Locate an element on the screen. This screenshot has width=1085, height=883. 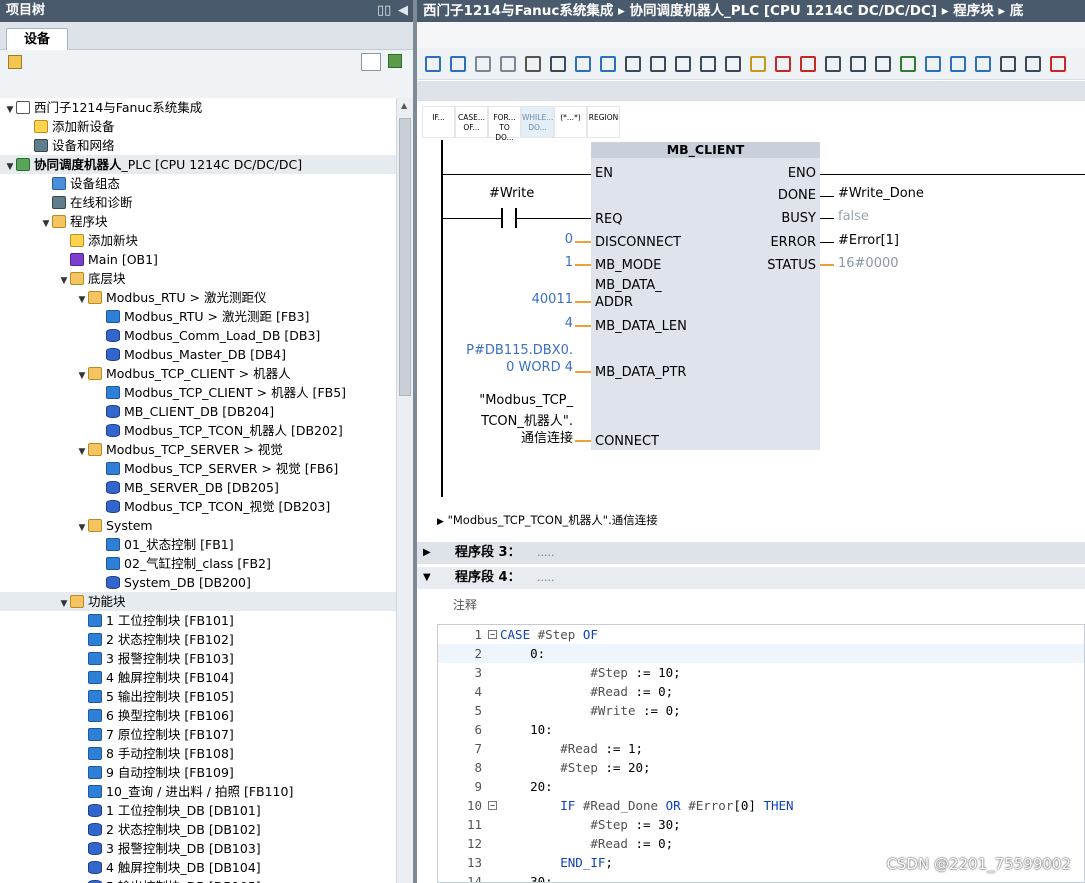
tree-item: ▼ 功能块 is located at coordinates (198, 601).